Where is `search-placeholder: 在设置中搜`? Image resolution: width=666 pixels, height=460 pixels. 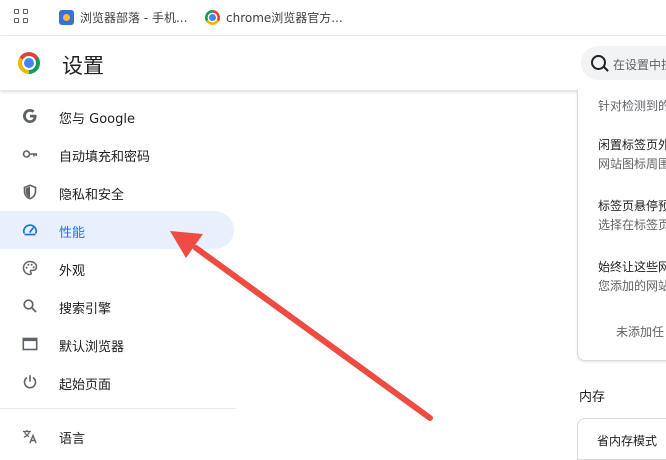
search-placeholder: 在设置中搜 is located at coordinates (639, 65).